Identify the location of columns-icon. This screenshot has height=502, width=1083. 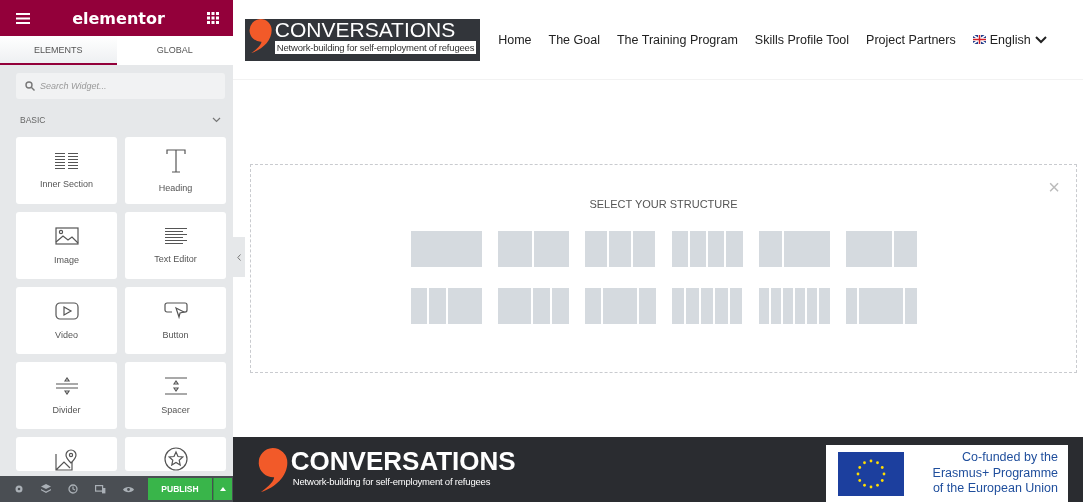
(66, 160).